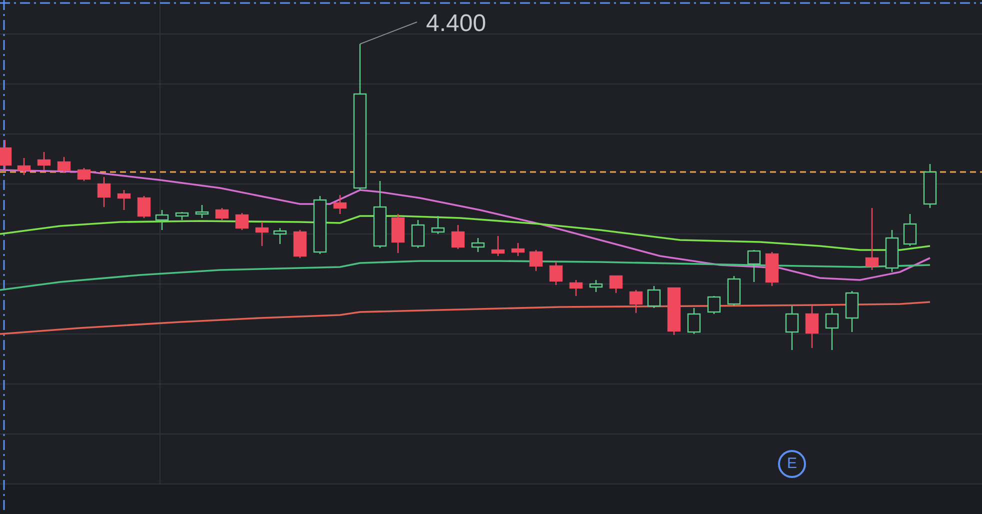 The height and width of the screenshot is (514, 982). What do you see at coordinates (389, 33) in the screenshot?
I see `leader-line` at bounding box center [389, 33].